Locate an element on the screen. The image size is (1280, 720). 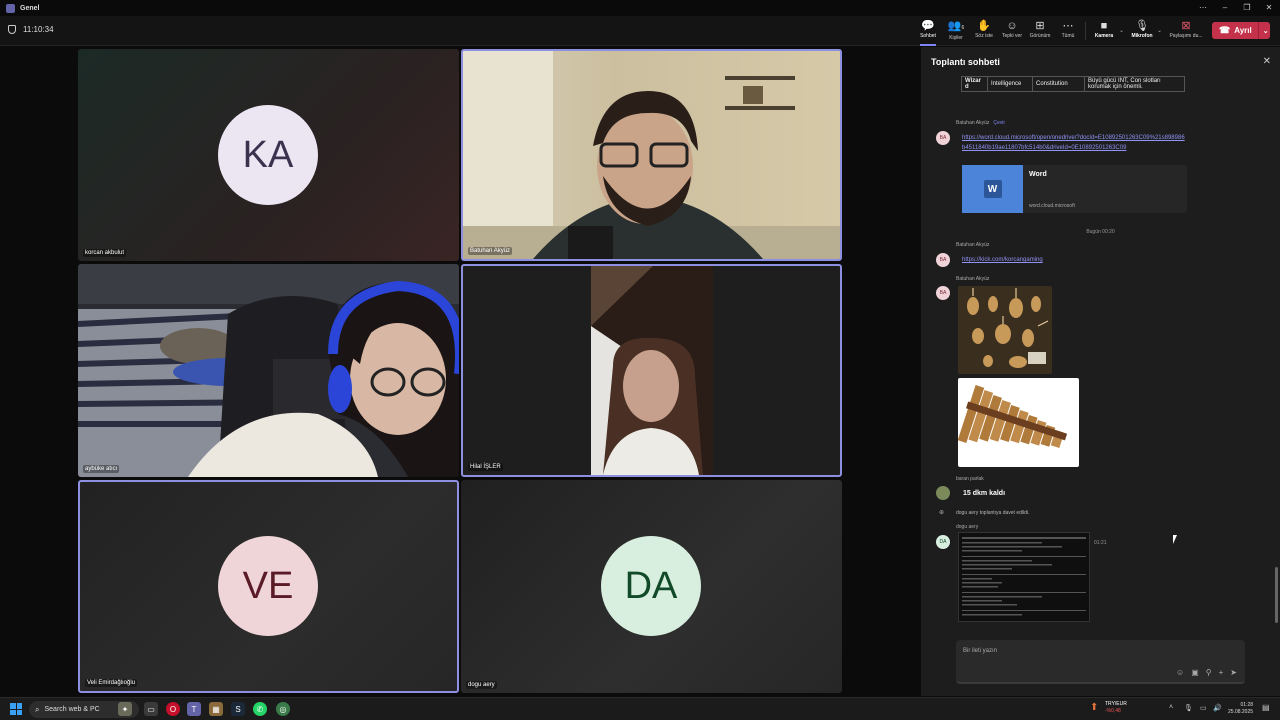
participant-video-tile: Hilal İŞLER is located at coordinates (651, 370).